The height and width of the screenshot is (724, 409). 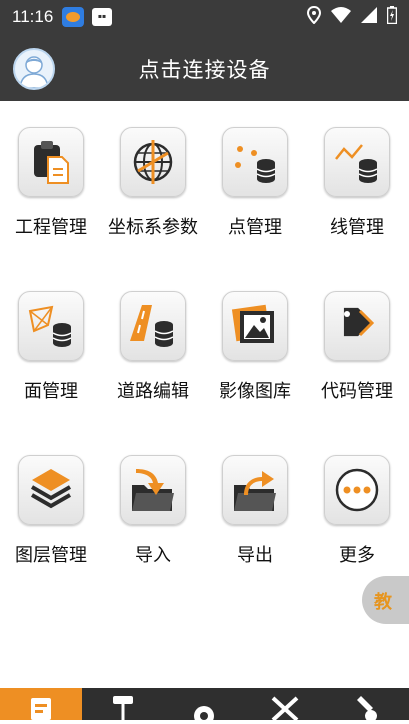 I want to click on nav-project, so click(x=41, y=706).